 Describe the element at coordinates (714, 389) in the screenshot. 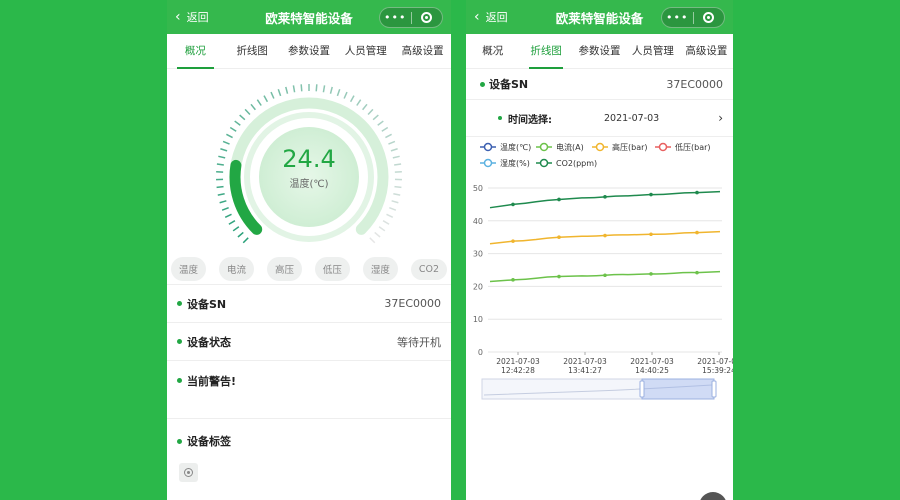

I see `zoom-handle-right` at that location.